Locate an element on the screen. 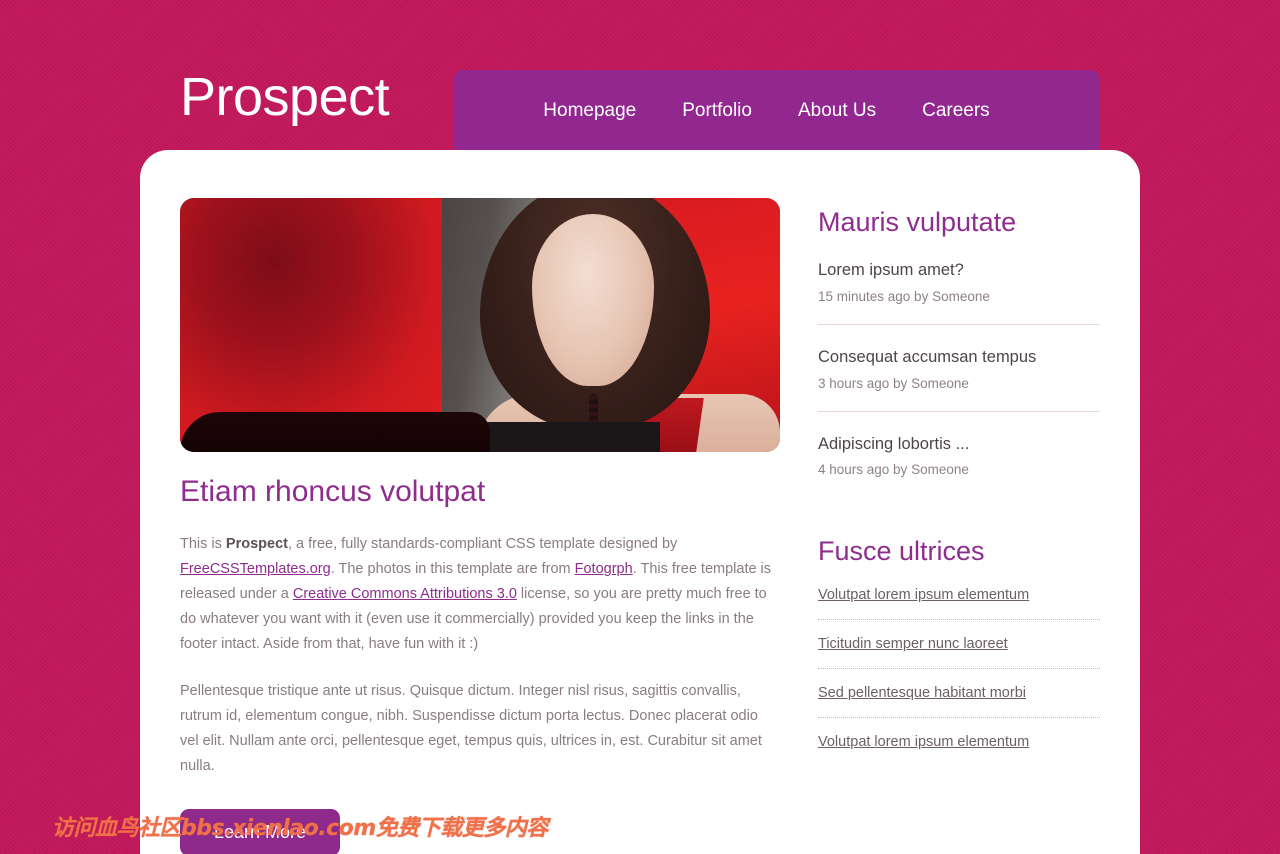 Image resolution: width=1280 pixels, height=854 pixels. article-title: Etiam rhoncus volutpat is located at coordinates (333, 491).